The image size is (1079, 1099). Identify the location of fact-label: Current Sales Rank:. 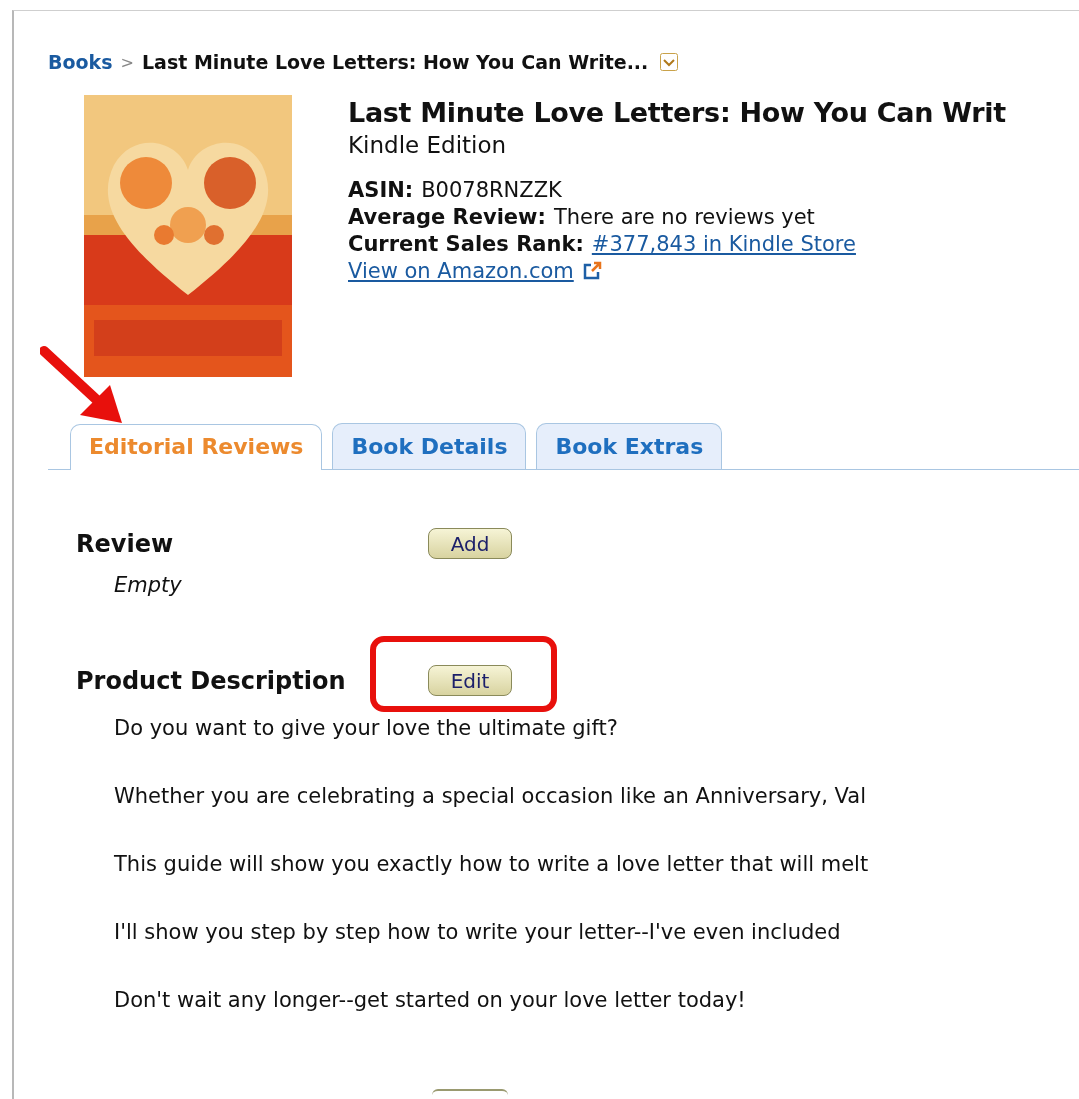
(466, 244).